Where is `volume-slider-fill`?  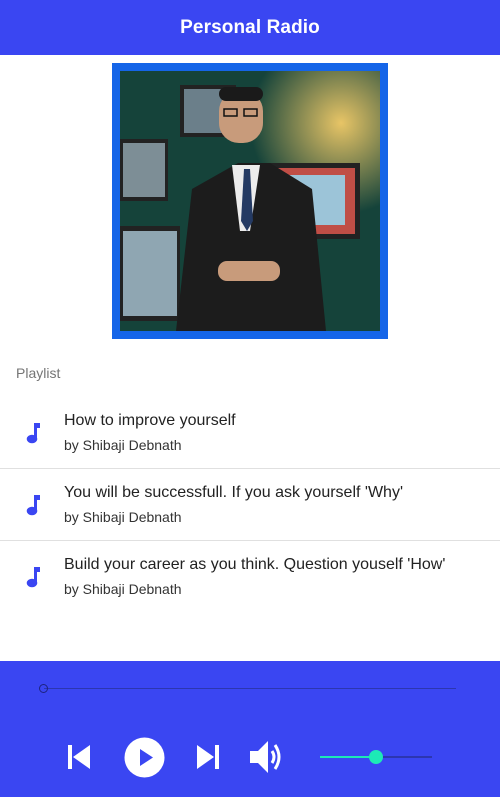 volume-slider-fill is located at coordinates (348, 757).